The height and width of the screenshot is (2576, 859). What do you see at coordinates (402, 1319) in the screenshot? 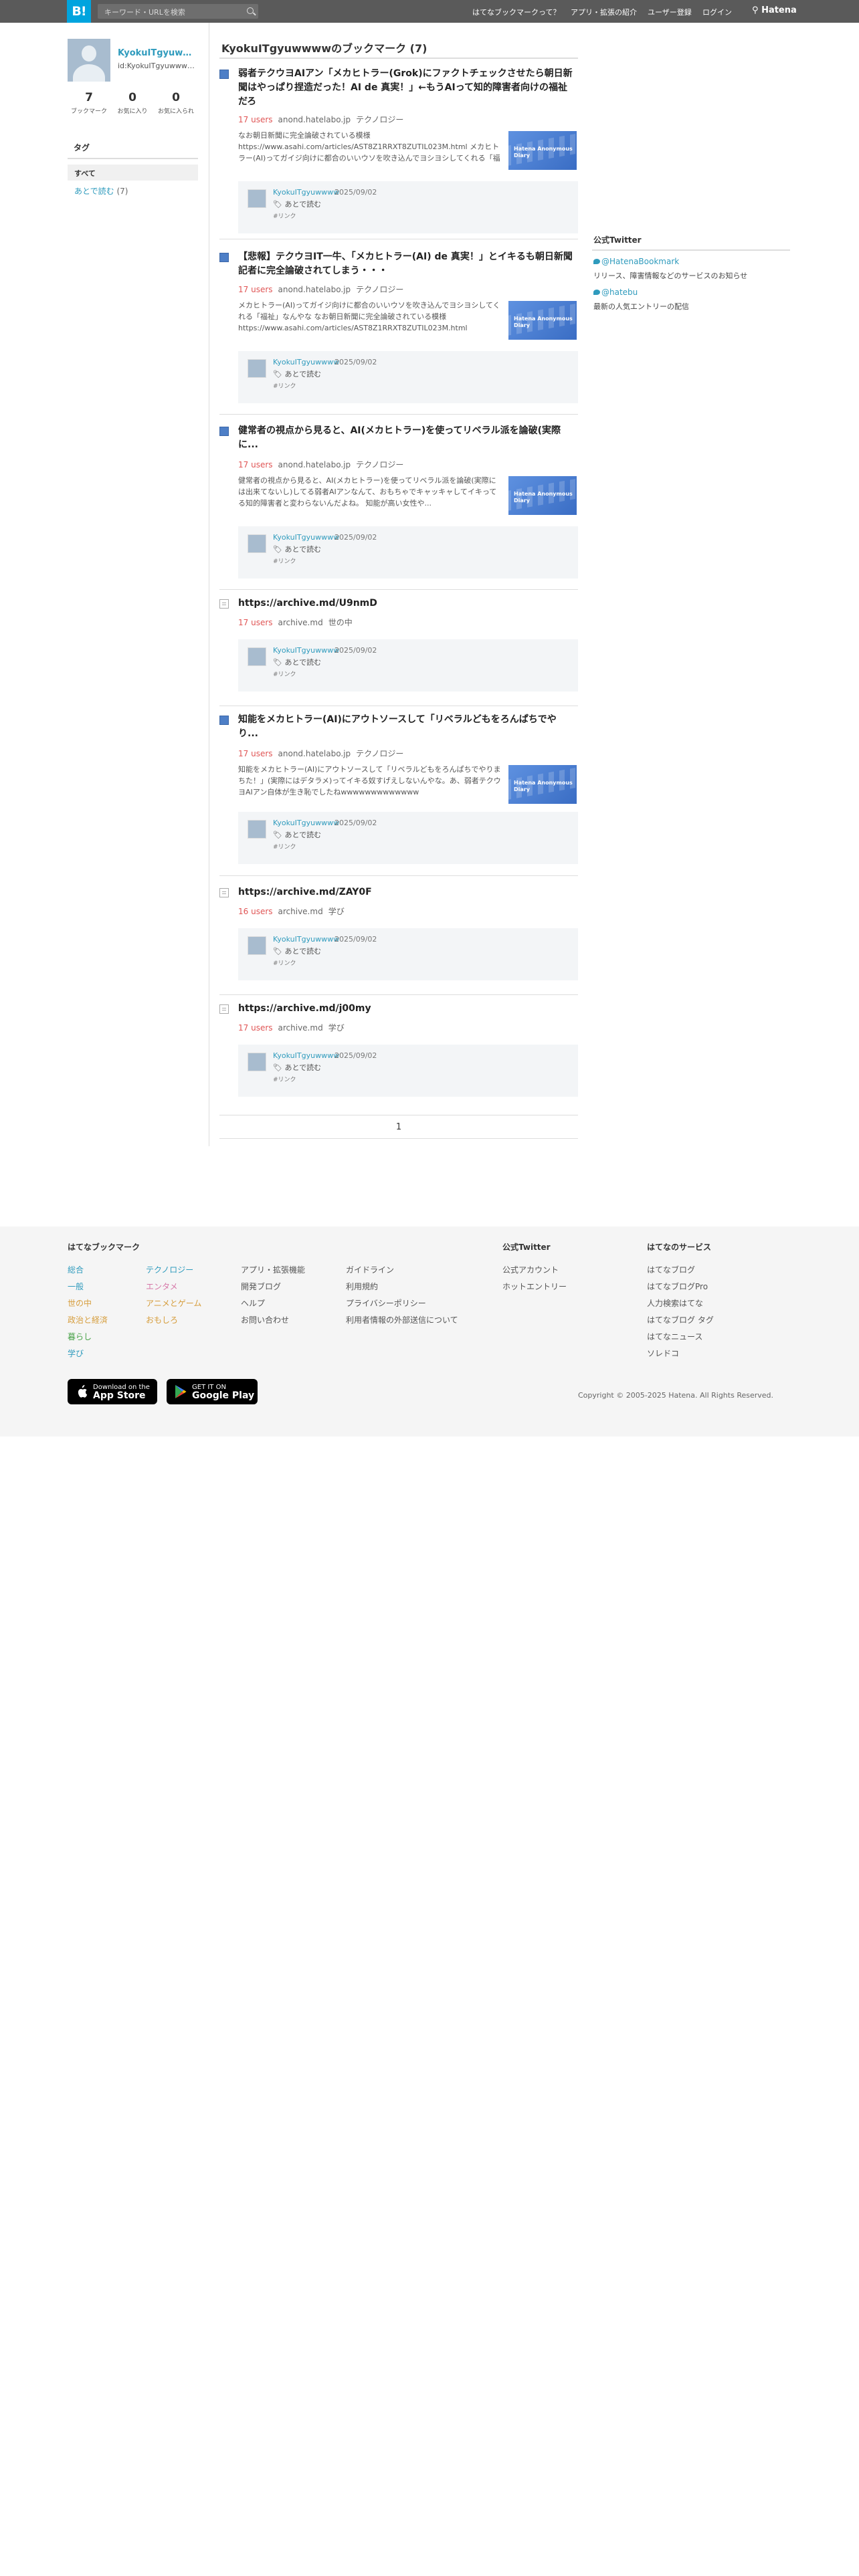
I see `footer-link-external: 利用者情報の外部送信について` at bounding box center [402, 1319].